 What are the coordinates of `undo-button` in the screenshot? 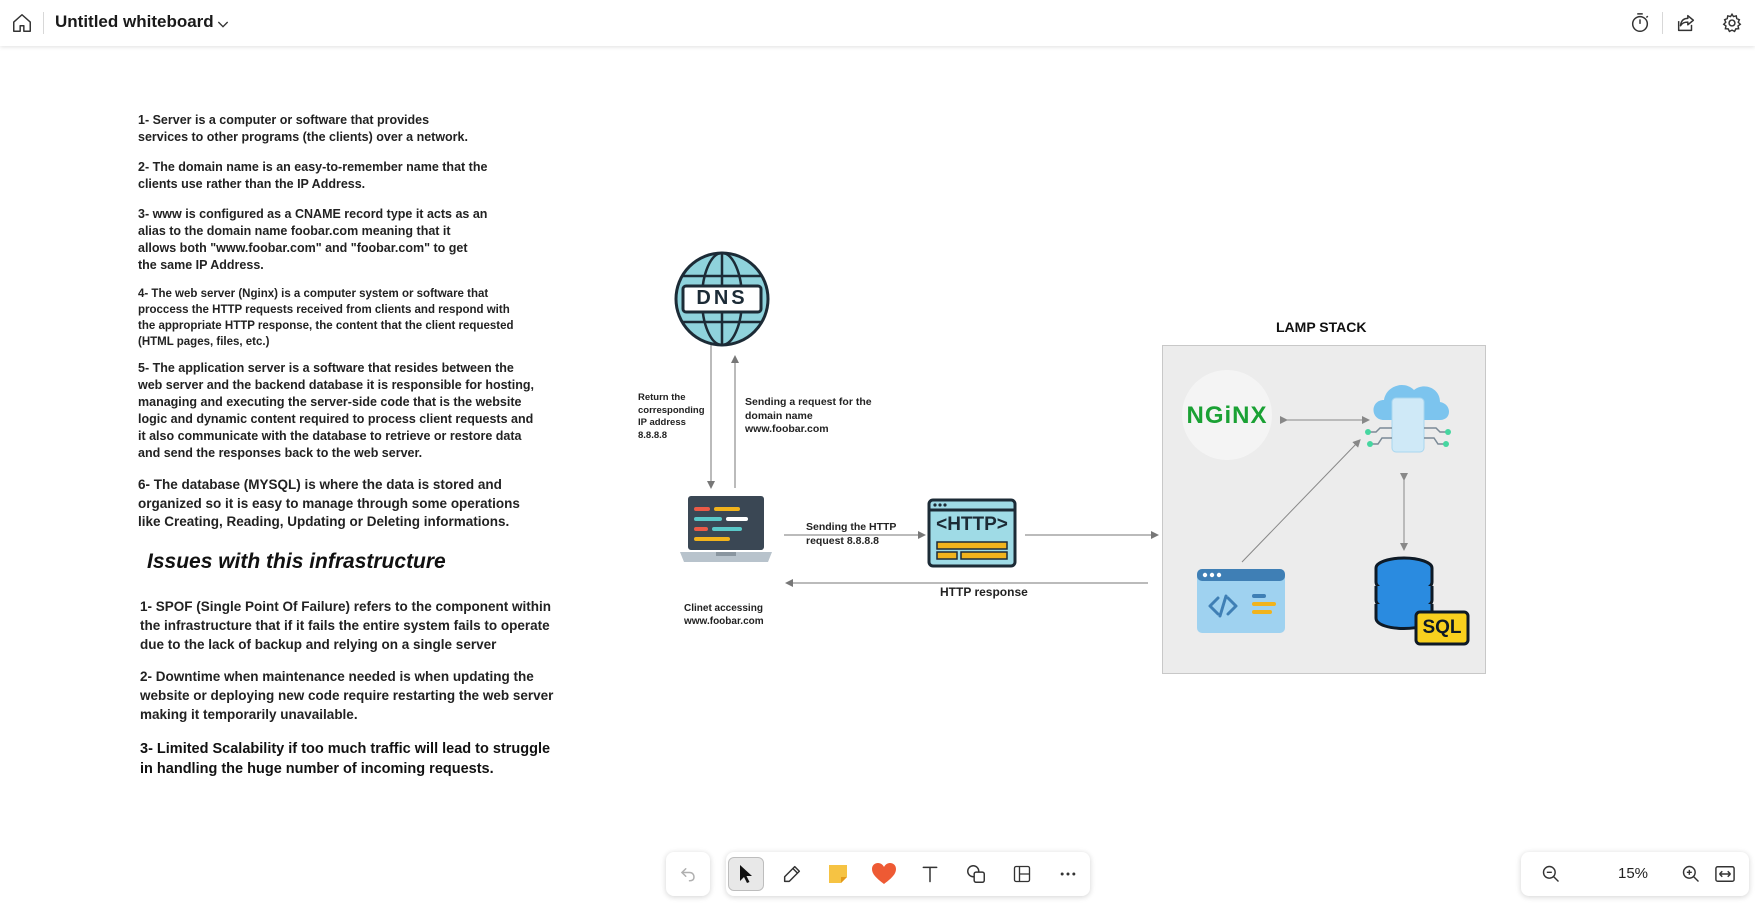 It's located at (688, 874).